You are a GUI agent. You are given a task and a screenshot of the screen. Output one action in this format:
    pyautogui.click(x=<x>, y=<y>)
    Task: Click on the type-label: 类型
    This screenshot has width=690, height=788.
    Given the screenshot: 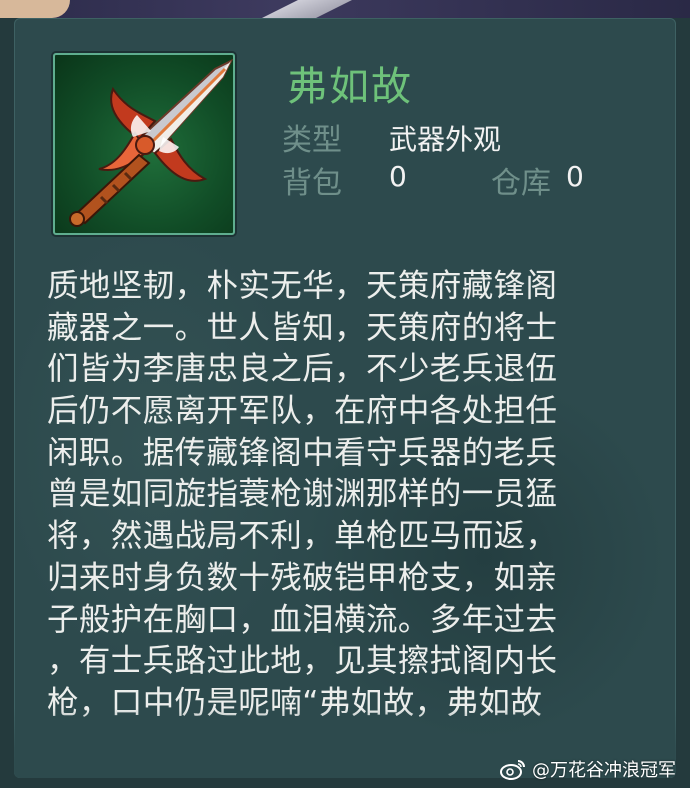 What is the action you would take?
    pyautogui.click(x=312, y=140)
    